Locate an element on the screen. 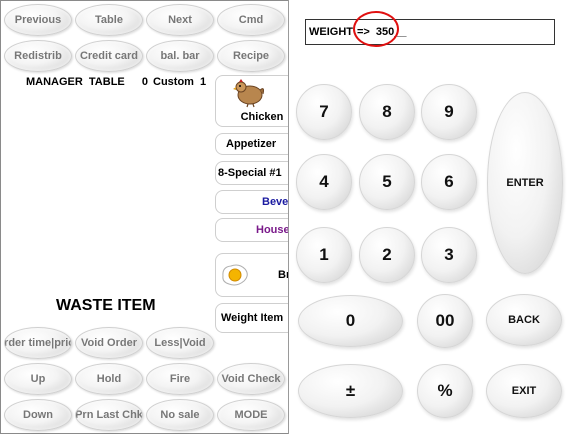  percent-key: % is located at coordinates (445, 391).